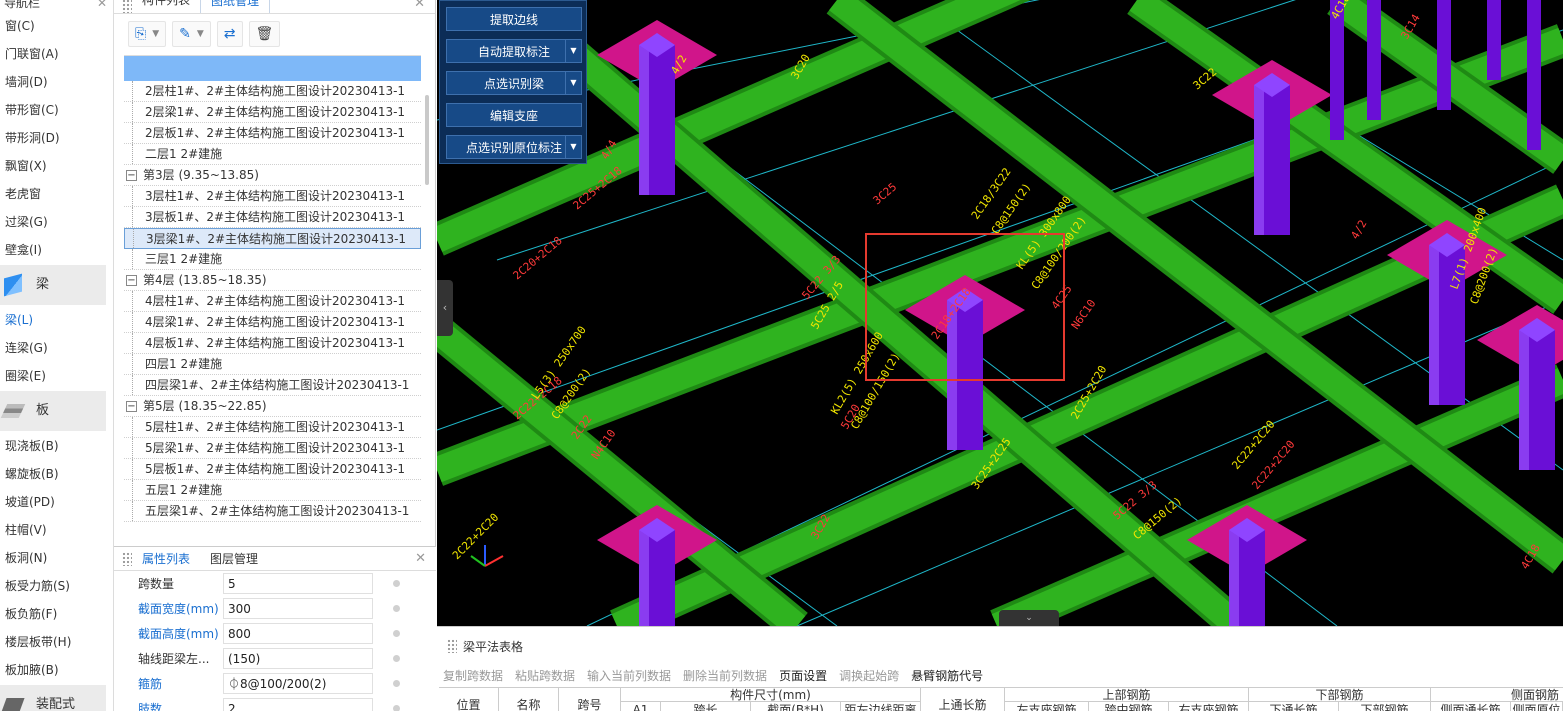 Image resolution: width=1563 pixels, height=711 pixels. I want to click on table-toolbar-button: 输入当前列数据, so click(629, 675).